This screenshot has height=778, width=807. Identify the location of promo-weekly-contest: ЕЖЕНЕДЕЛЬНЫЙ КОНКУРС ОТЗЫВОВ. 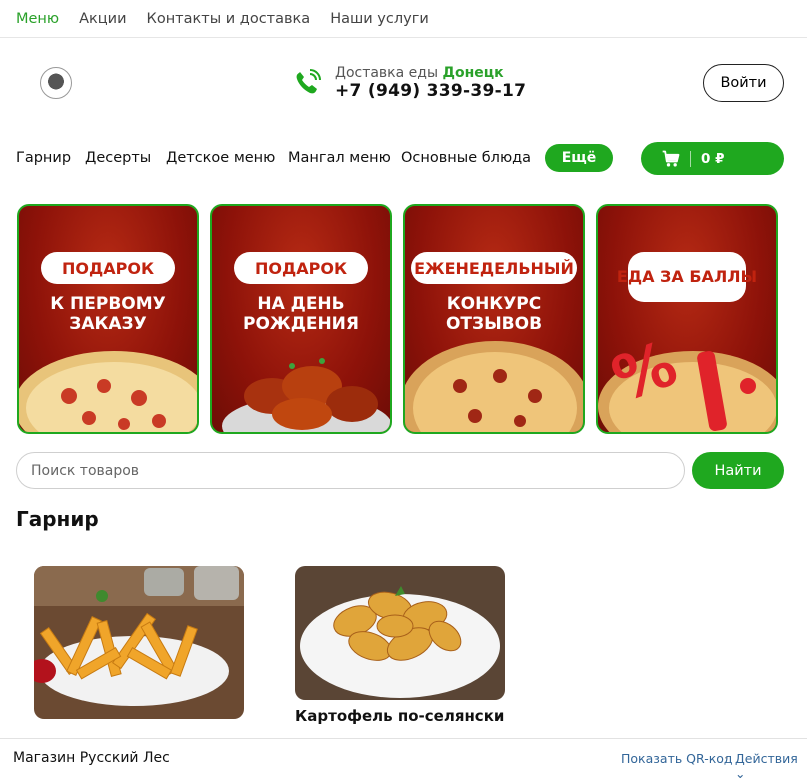
(494, 319).